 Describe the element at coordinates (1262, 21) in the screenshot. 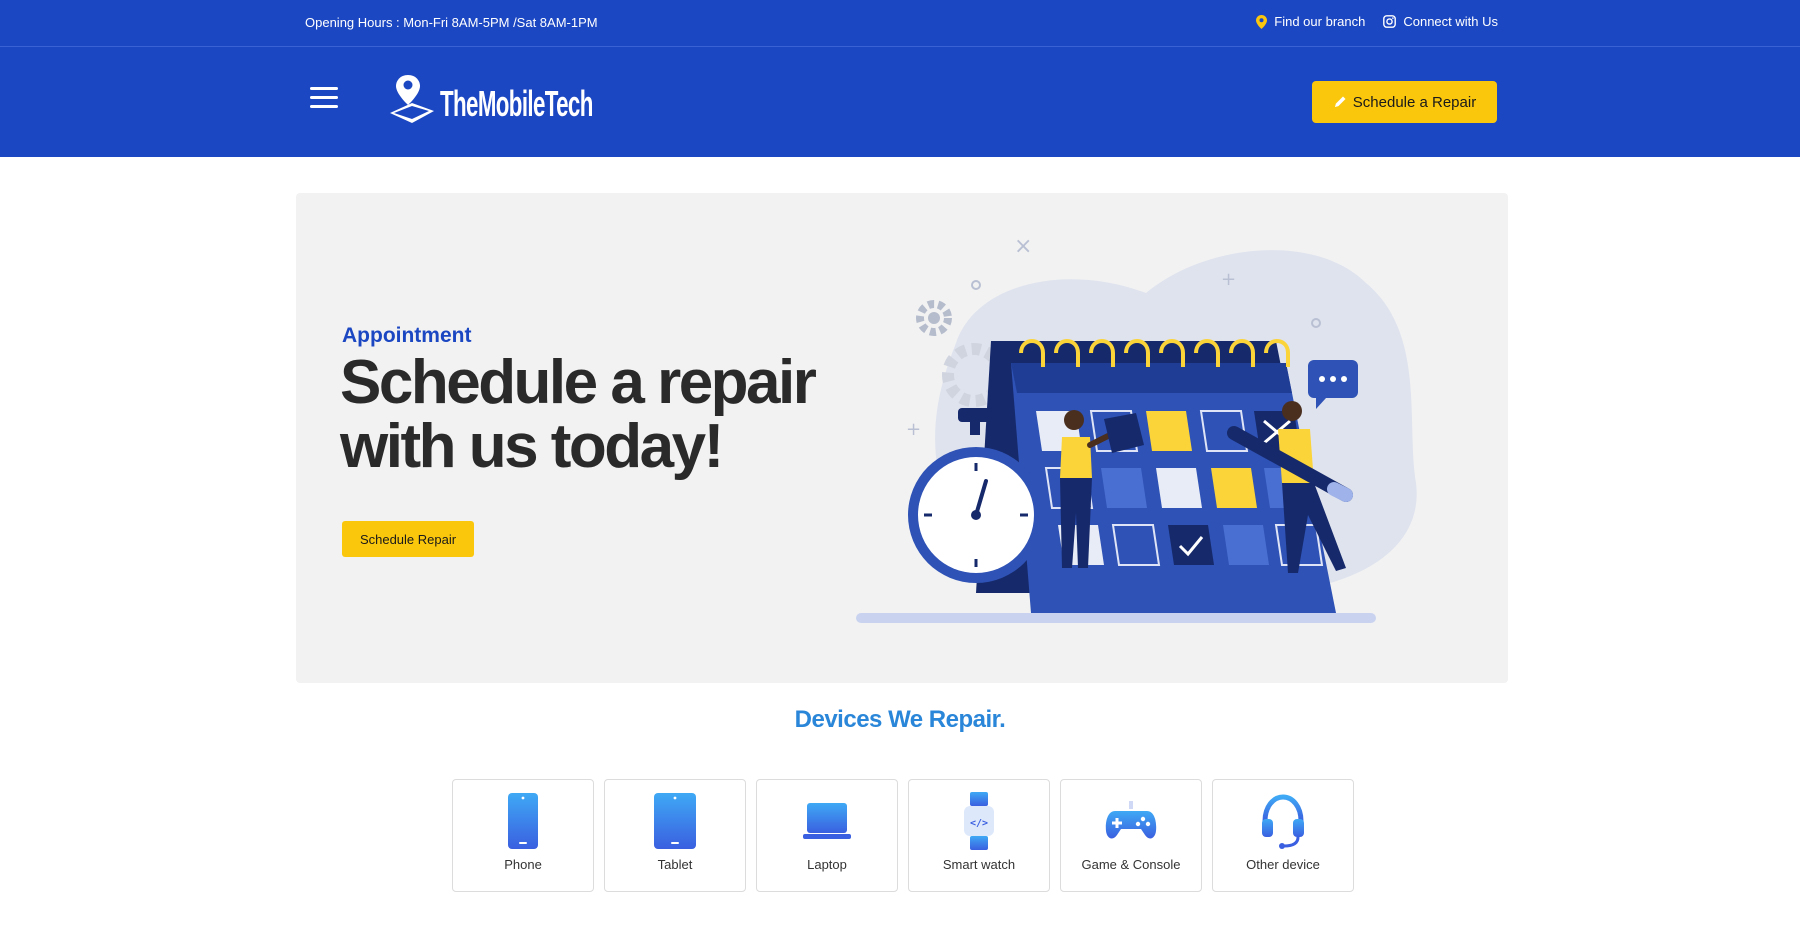

I see `map-pin-icon` at that location.